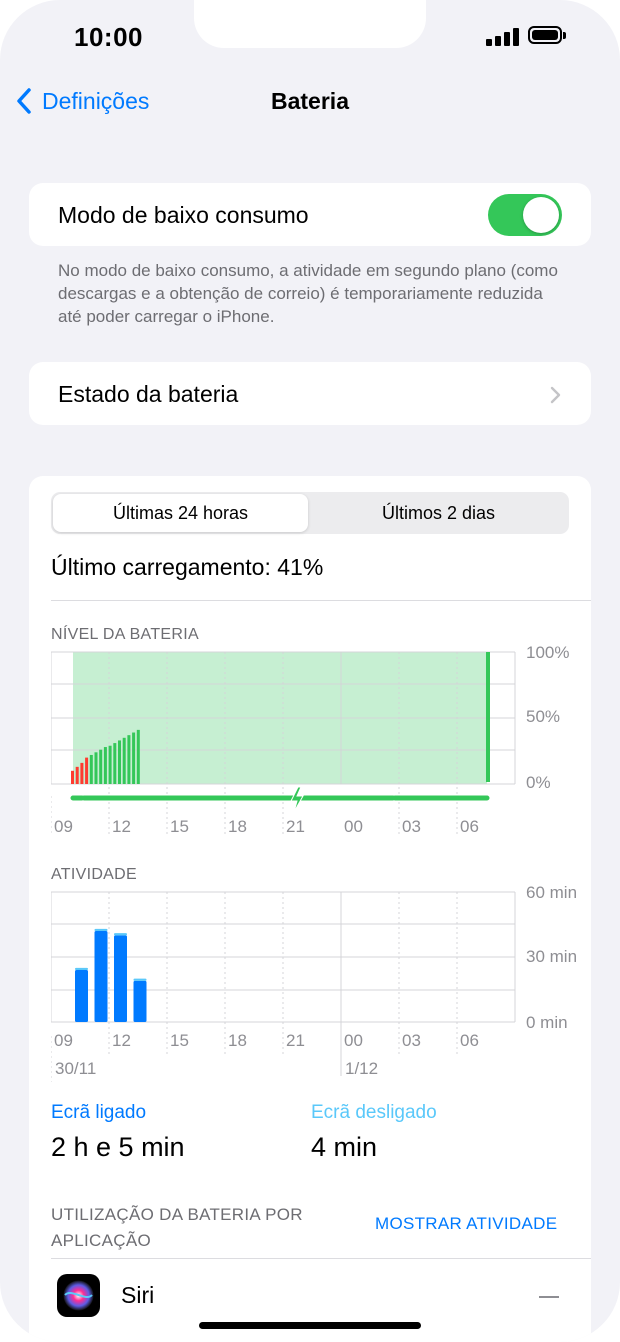 The width and height of the screenshot is (620, 1342). What do you see at coordinates (541, 215) in the screenshot?
I see `toggle-knob` at bounding box center [541, 215].